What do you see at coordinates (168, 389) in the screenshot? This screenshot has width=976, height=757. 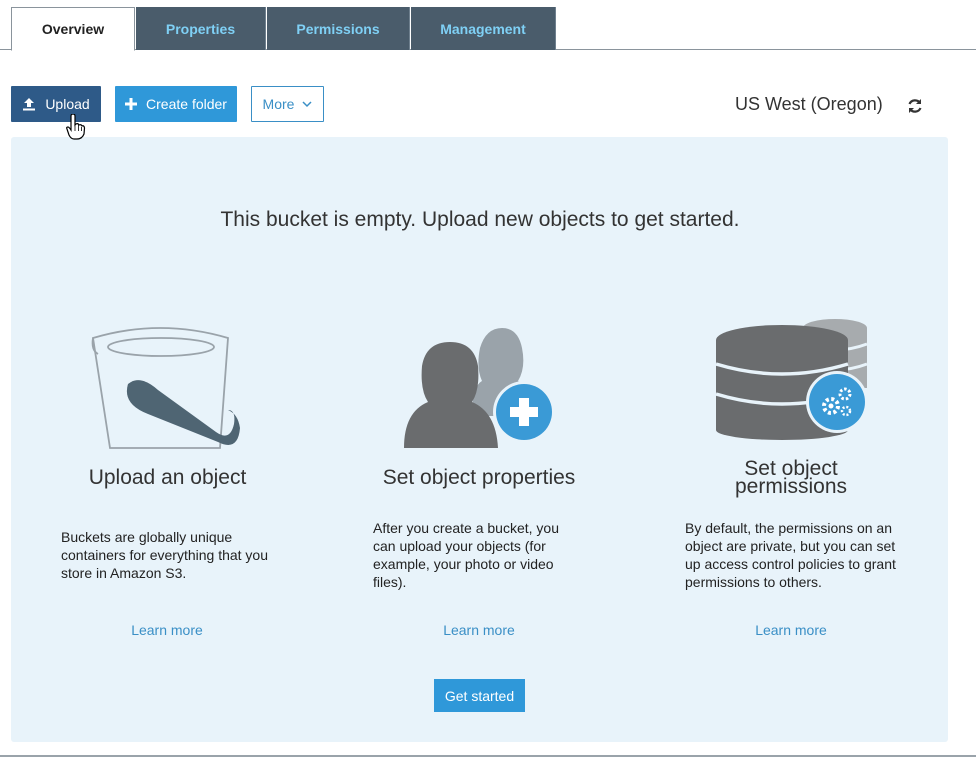 I see `bucket-icon` at bounding box center [168, 389].